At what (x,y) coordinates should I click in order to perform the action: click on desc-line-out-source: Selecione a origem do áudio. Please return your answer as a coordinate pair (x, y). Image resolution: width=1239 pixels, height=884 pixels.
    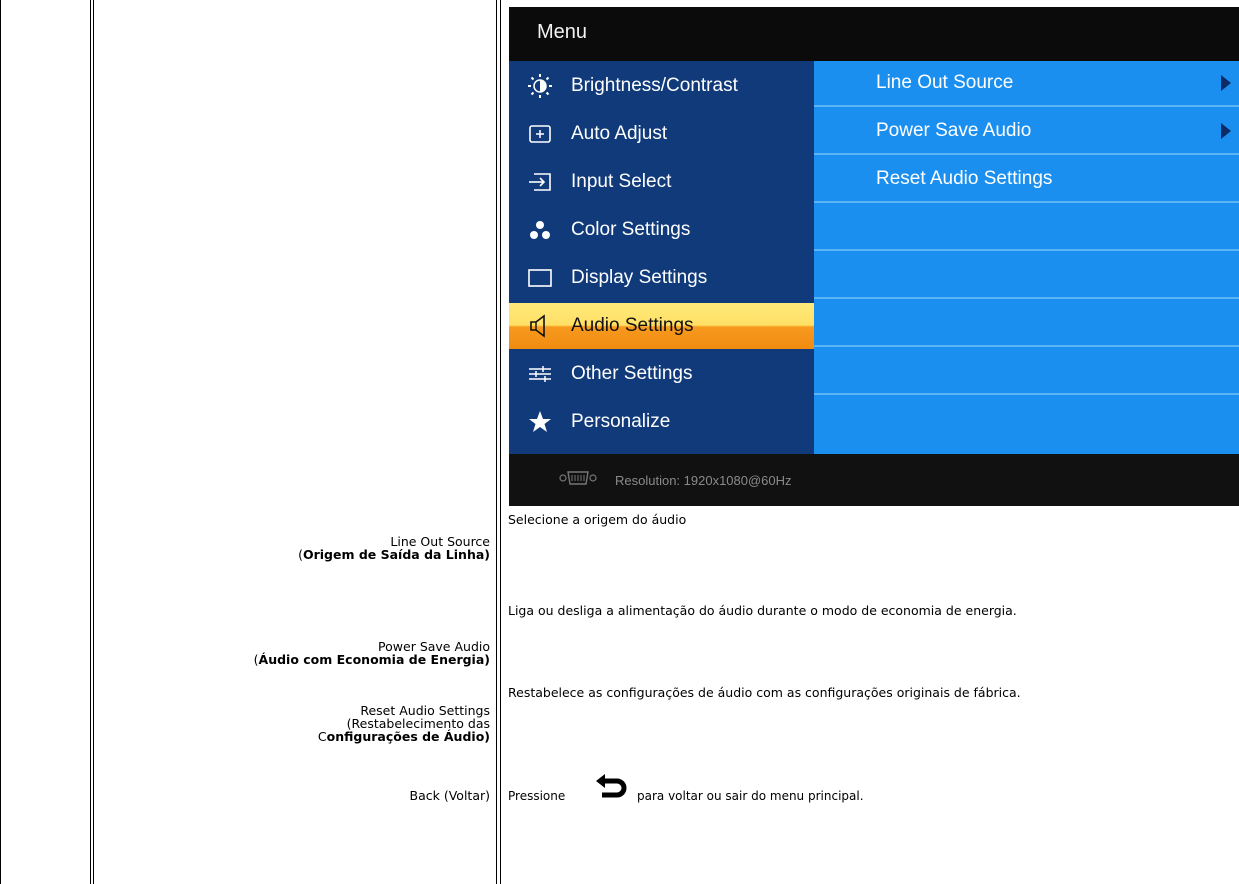
    Looking at the image, I should click on (597, 519).